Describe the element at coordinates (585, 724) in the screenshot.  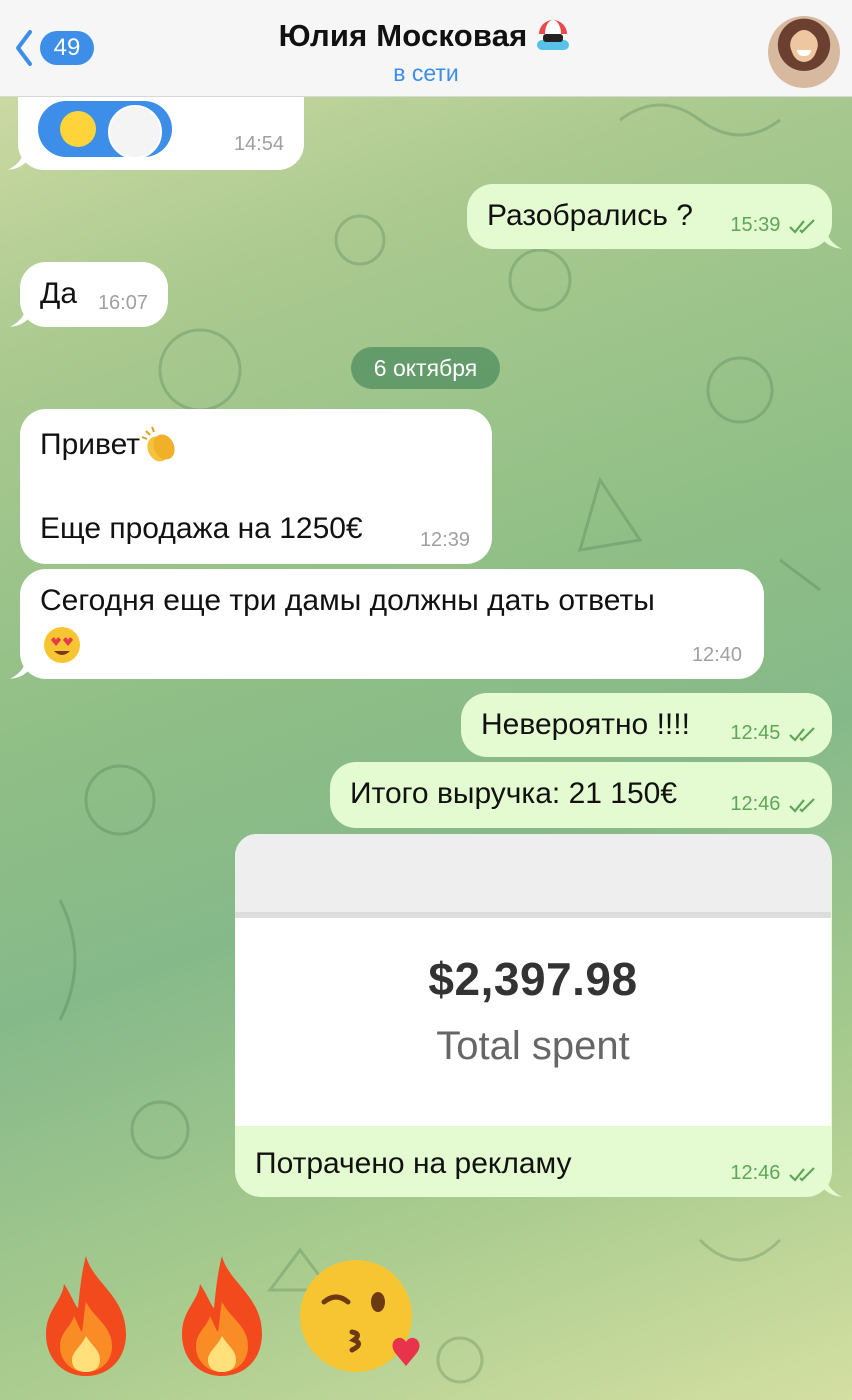
I see `message-text: Невероятно !!!!` at that location.